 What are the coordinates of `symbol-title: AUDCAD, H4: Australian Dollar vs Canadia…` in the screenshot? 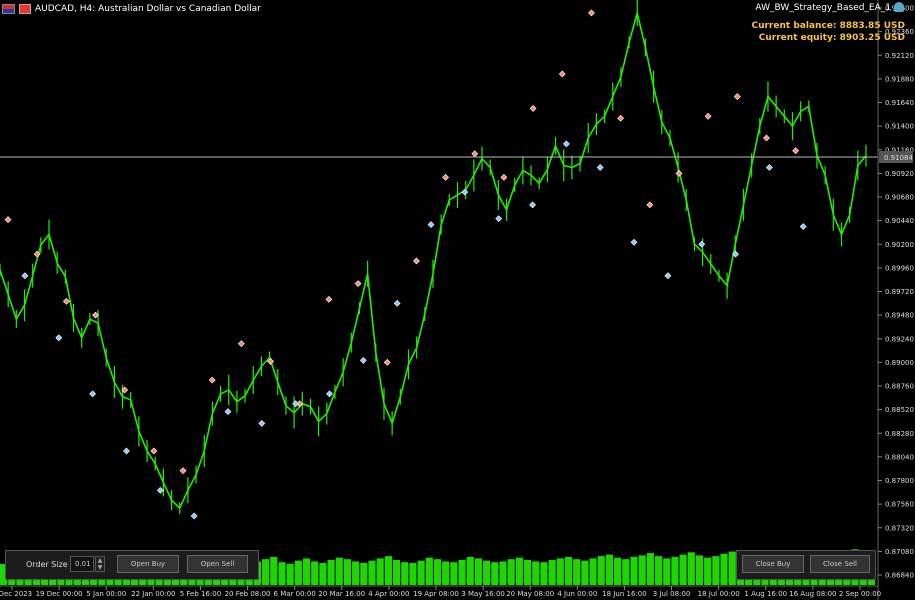 It's located at (148, 9).